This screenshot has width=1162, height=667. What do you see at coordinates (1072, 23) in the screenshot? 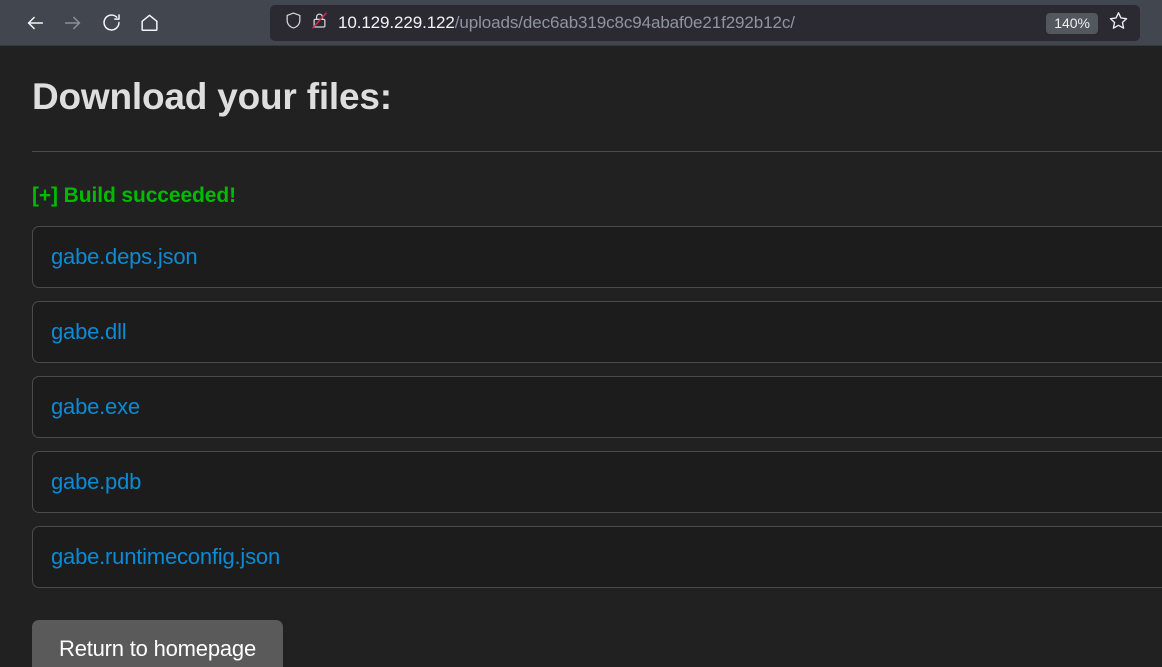
I see `zoom-level-badge: 140%` at bounding box center [1072, 23].